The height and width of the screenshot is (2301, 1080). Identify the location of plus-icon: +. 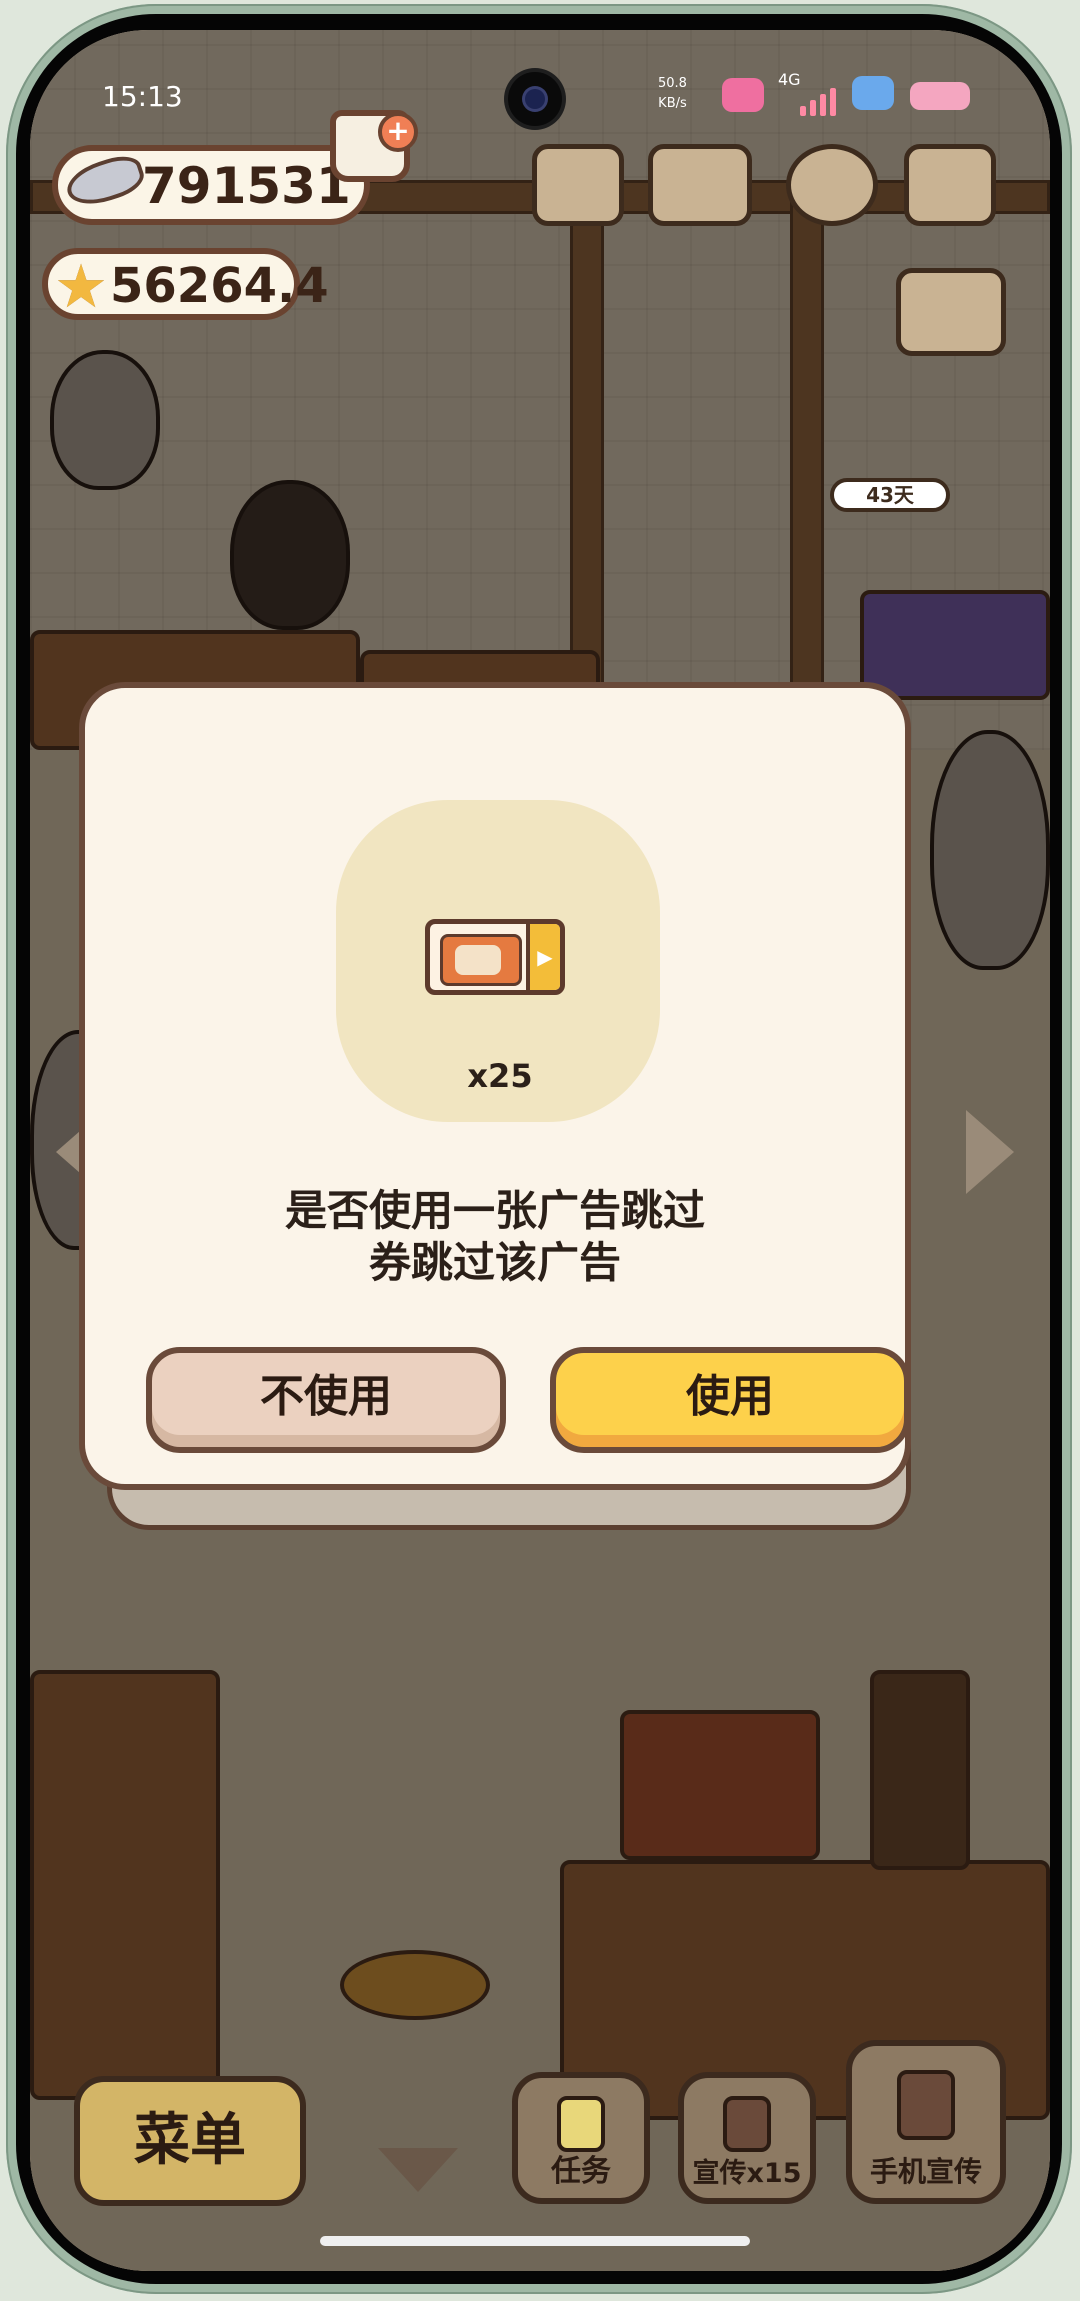
(398, 132).